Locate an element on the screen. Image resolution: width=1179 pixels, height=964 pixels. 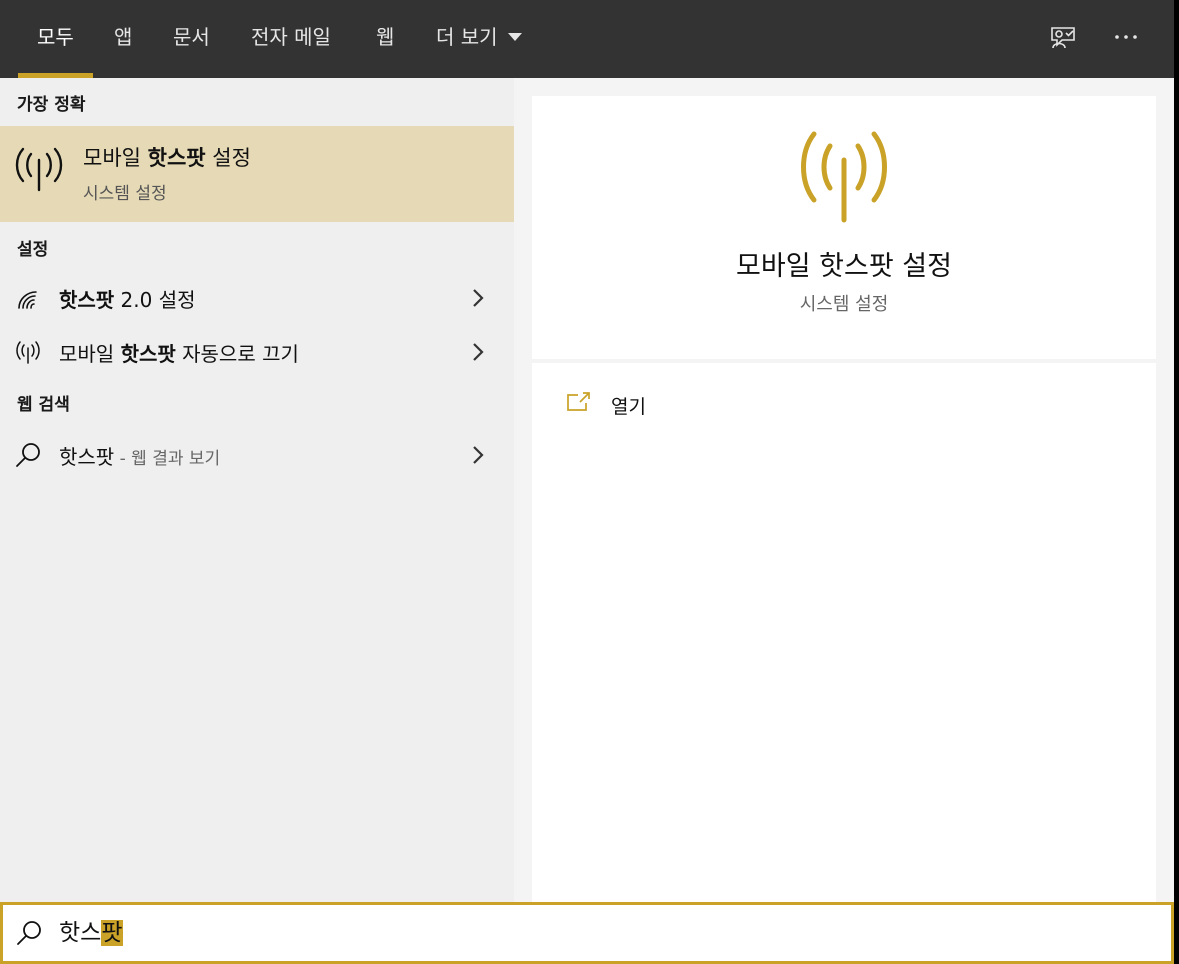
tab-all-label: 모두 is located at coordinates (55, 37).